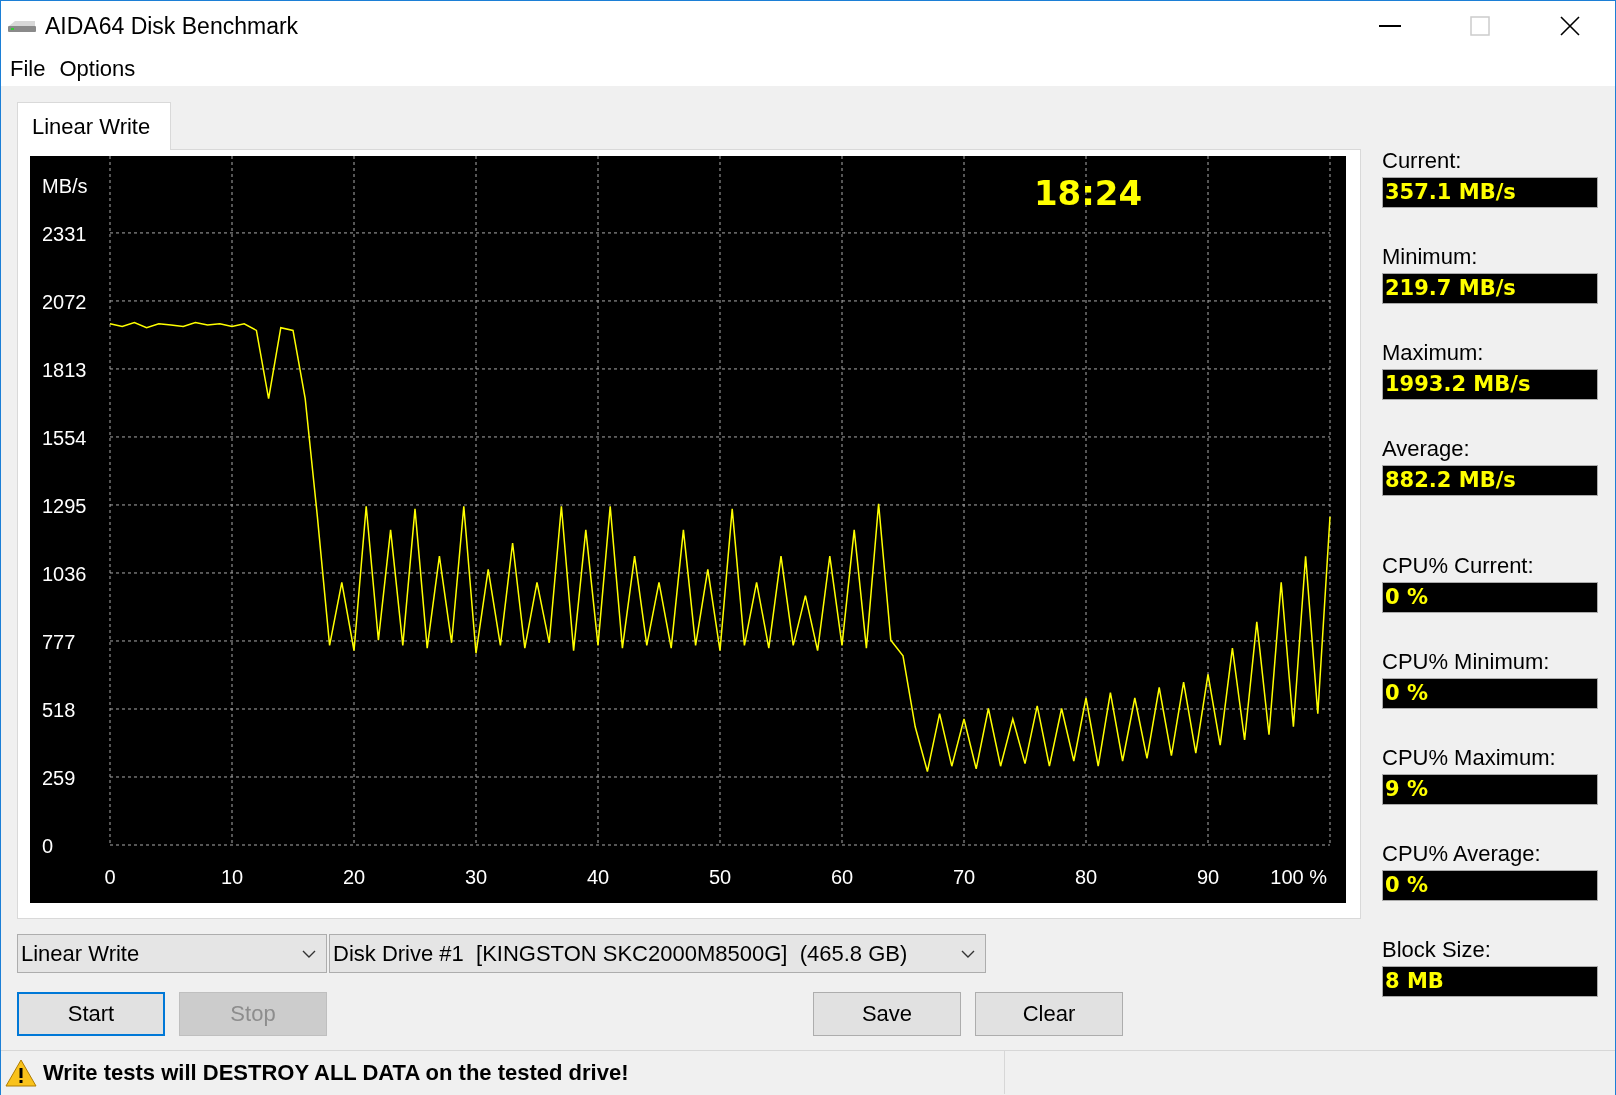 This screenshot has height=1095, width=1616. I want to click on menu-item: File, so click(28, 68).